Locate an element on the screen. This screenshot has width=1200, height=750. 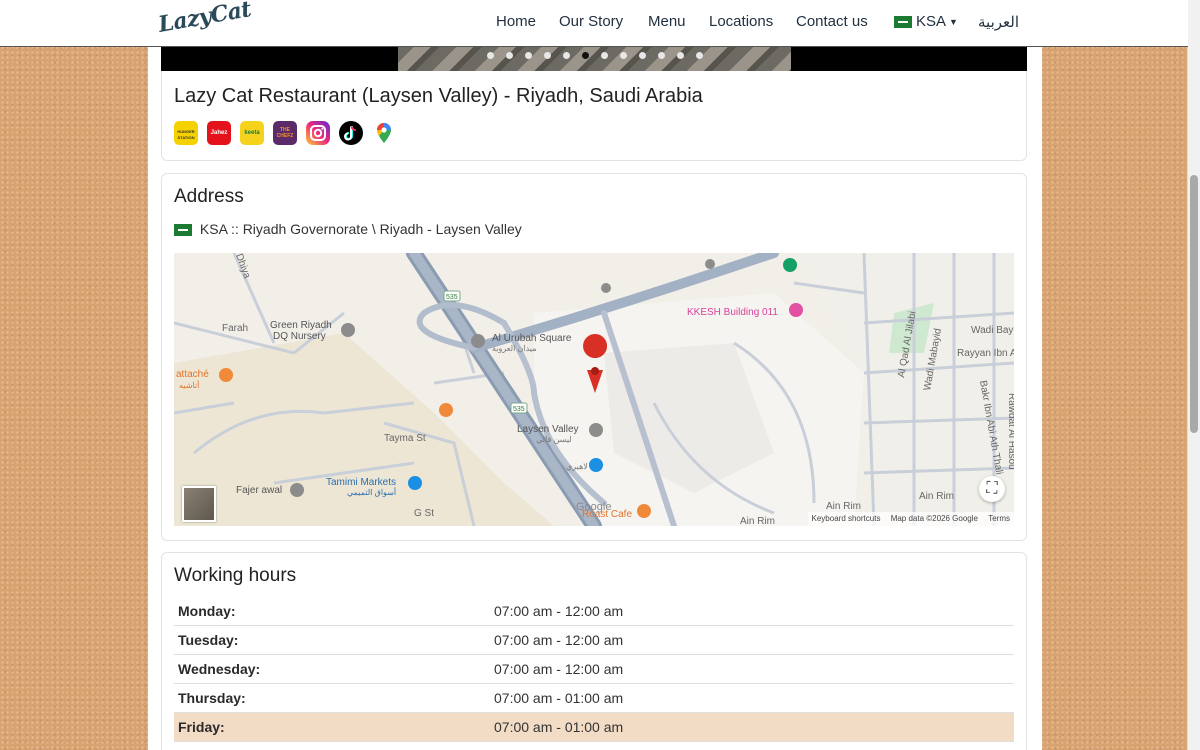
label-route-535-2: 535 is located at coordinates (519, 409).